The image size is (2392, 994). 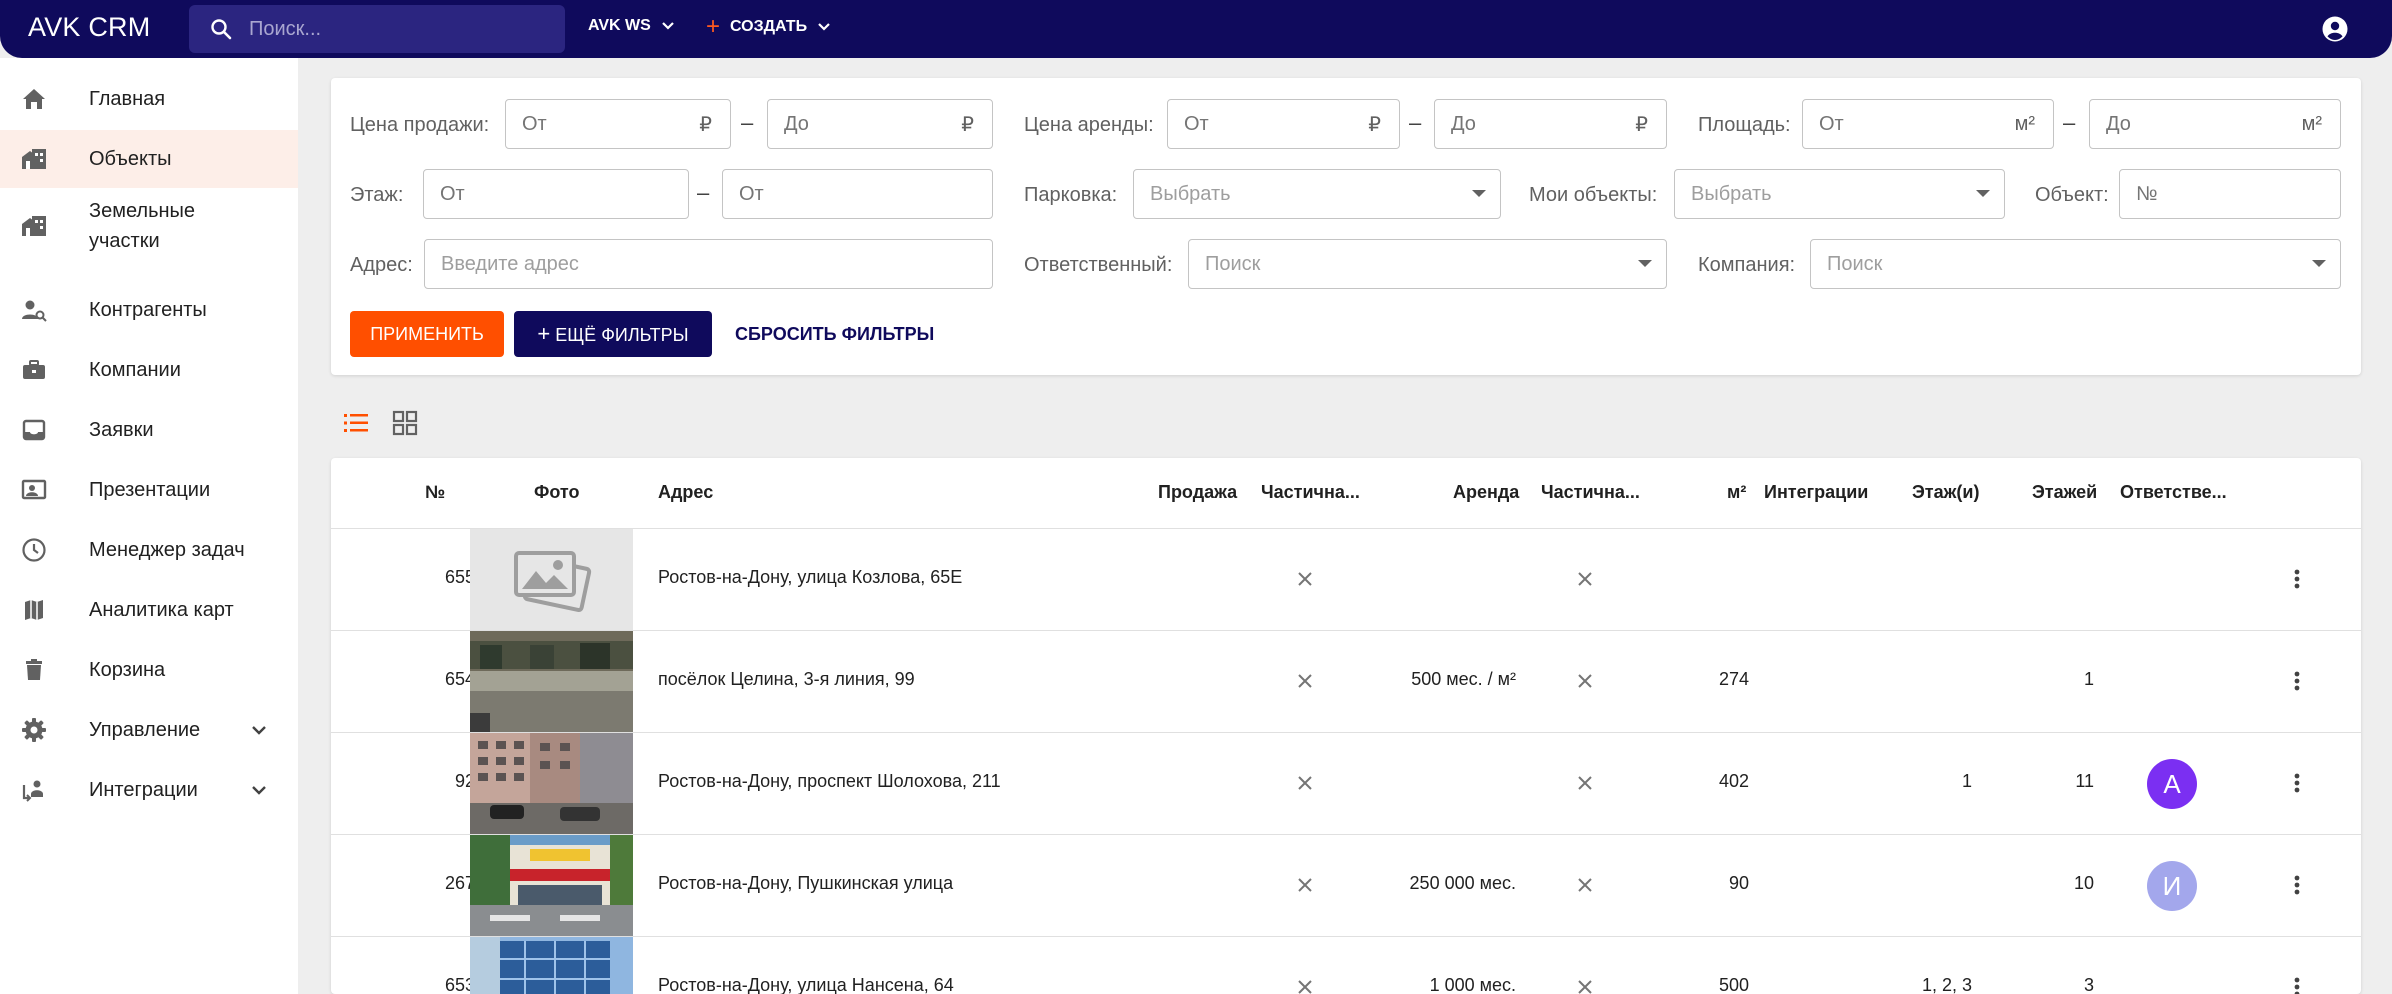 What do you see at coordinates (2064, 492) in the screenshot?
I see `column-header-floors: Этажей` at bounding box center [2064, 492].